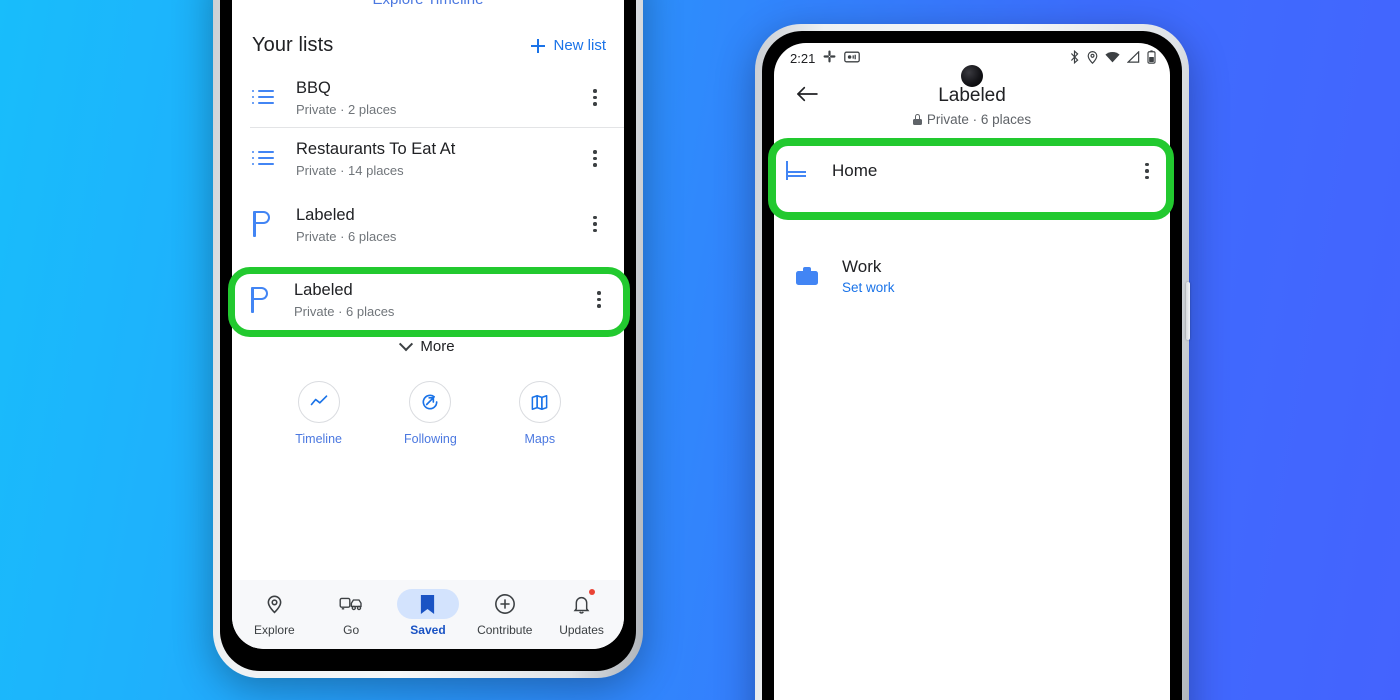 This screenshot has width=1400, height=700. I want to click on slack-icon, so click(829, 58).